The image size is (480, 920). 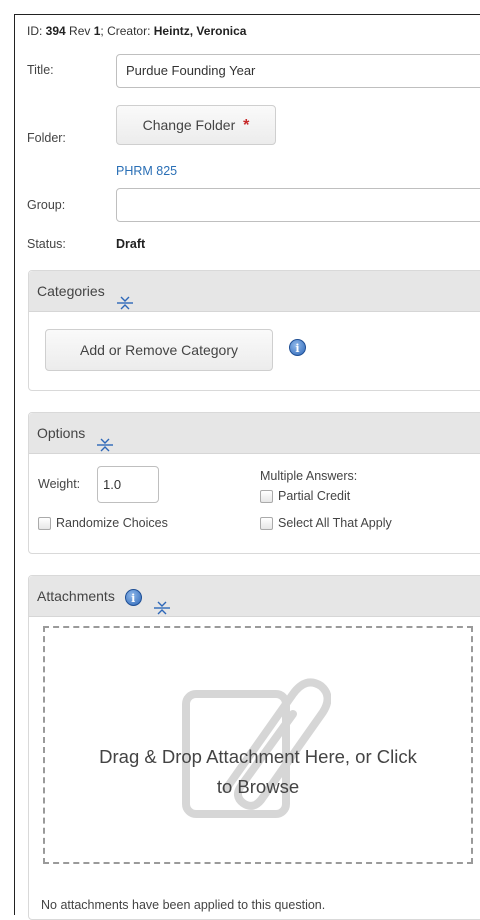 What do you see at coordinates (46, 205) in the screenshot?
I see `group-label: Group:` at bounding box center [46, 205].